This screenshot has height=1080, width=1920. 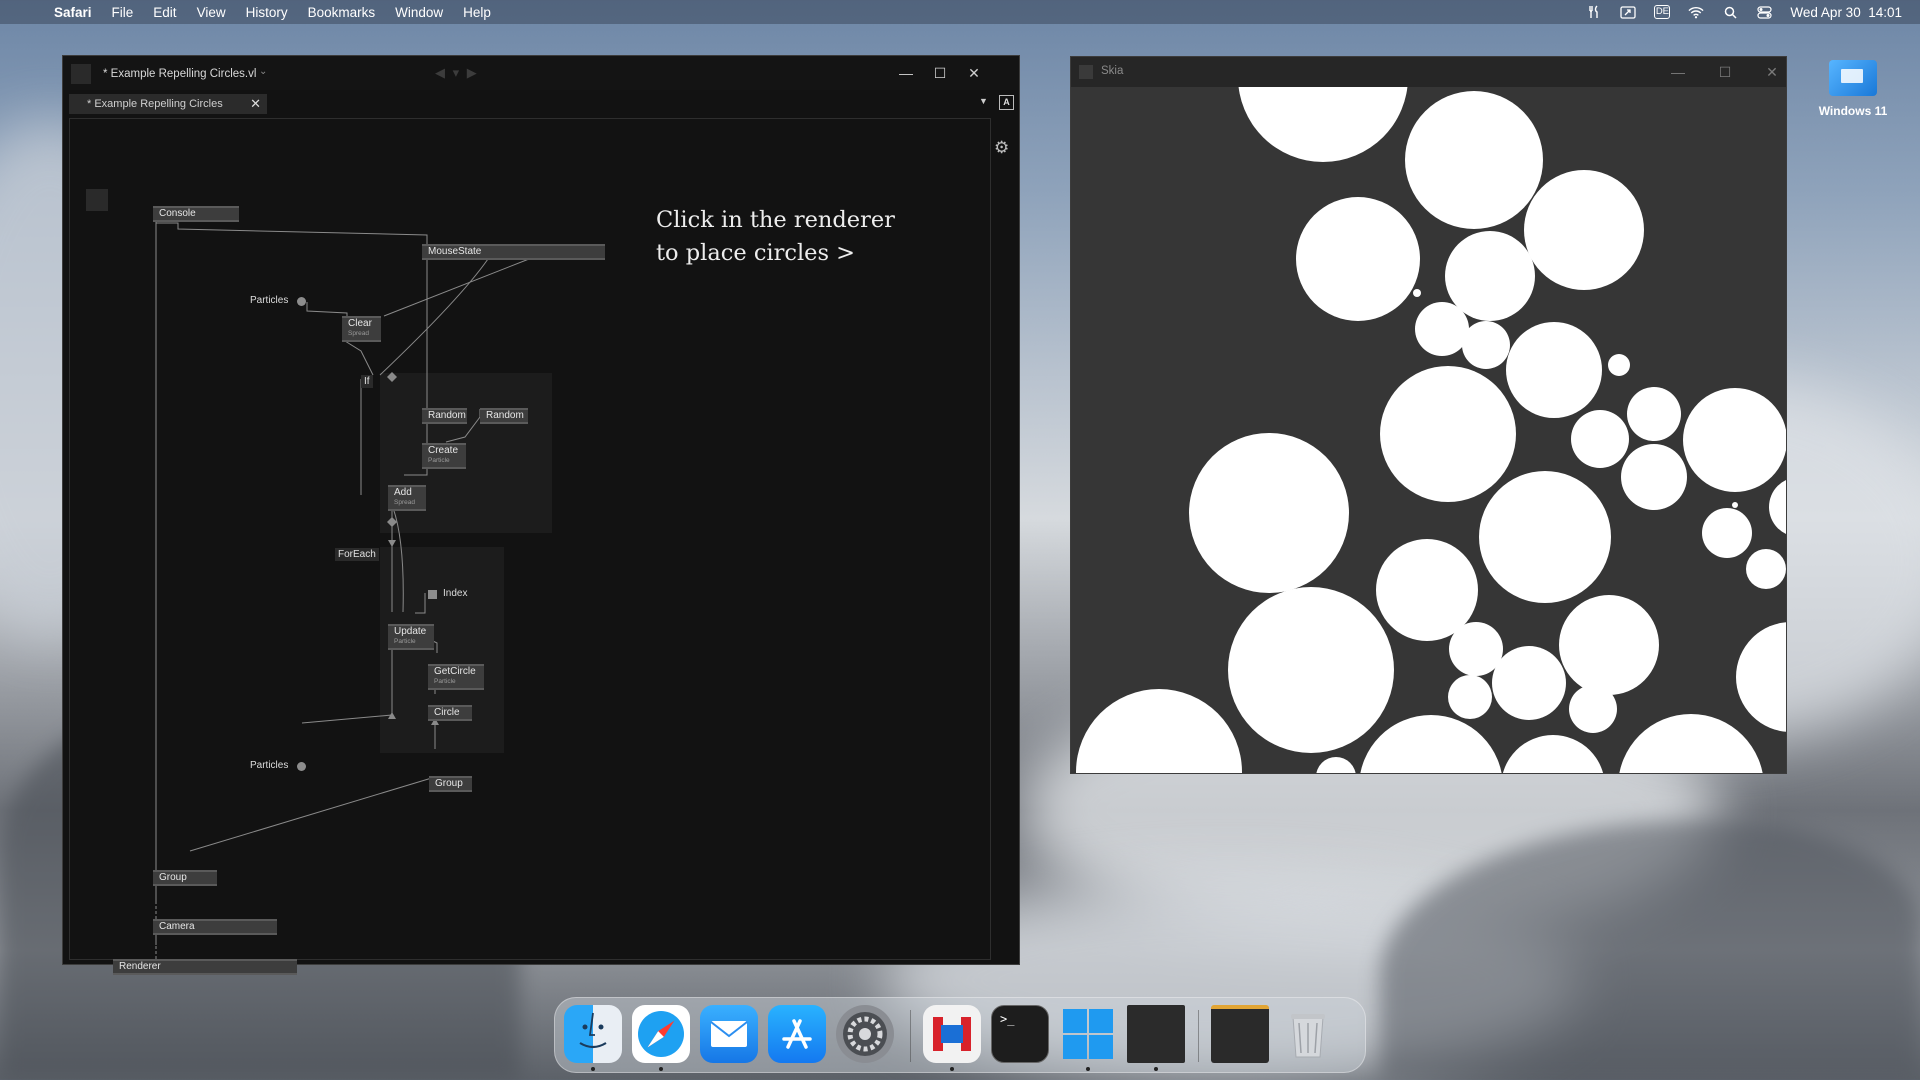 I want to click on desktop-icon-windows-11: Windows 11, so click(x=1853, y=89).